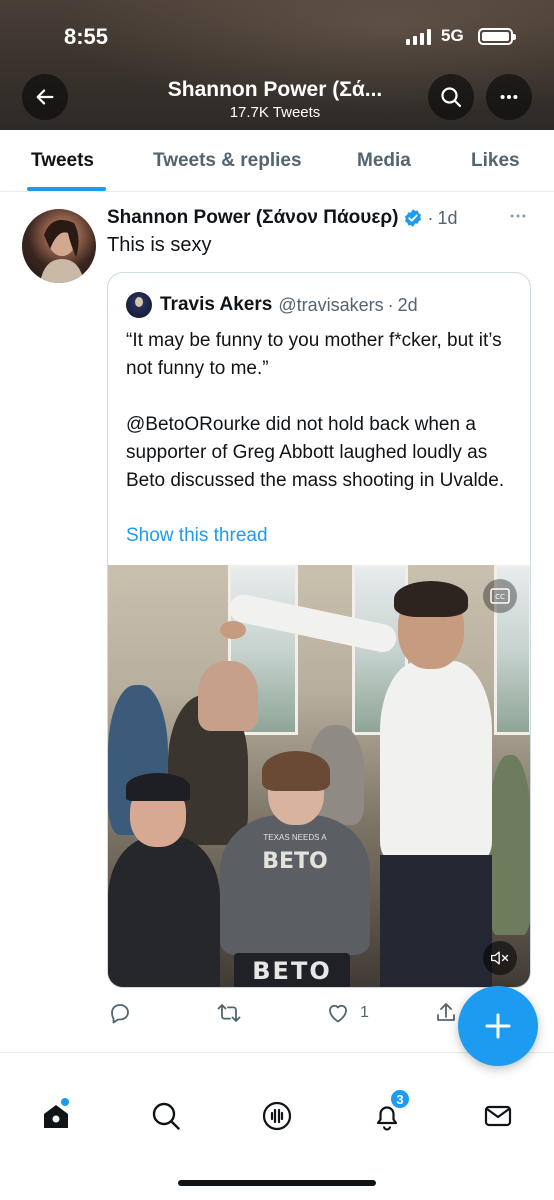 This screenshot has height=1200, width=554. I want to click on quoted-author-name: Travis Akers, so click(216, 304).